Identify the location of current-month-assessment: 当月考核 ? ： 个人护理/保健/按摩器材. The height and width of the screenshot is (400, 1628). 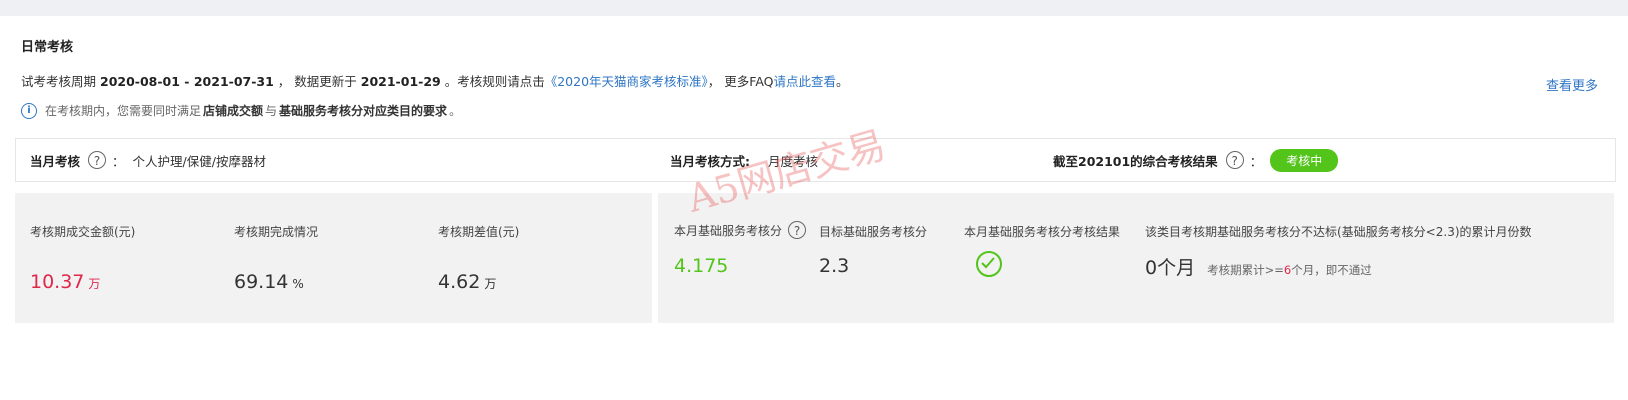
(148, 160).